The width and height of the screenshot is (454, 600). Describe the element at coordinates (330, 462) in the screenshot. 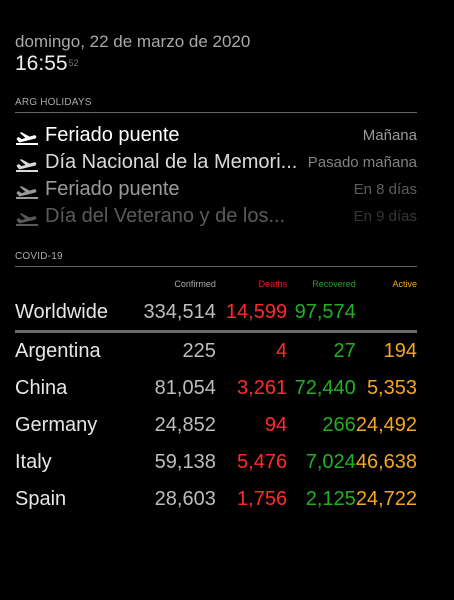

I see `recovered-value: 7,024` at that location.